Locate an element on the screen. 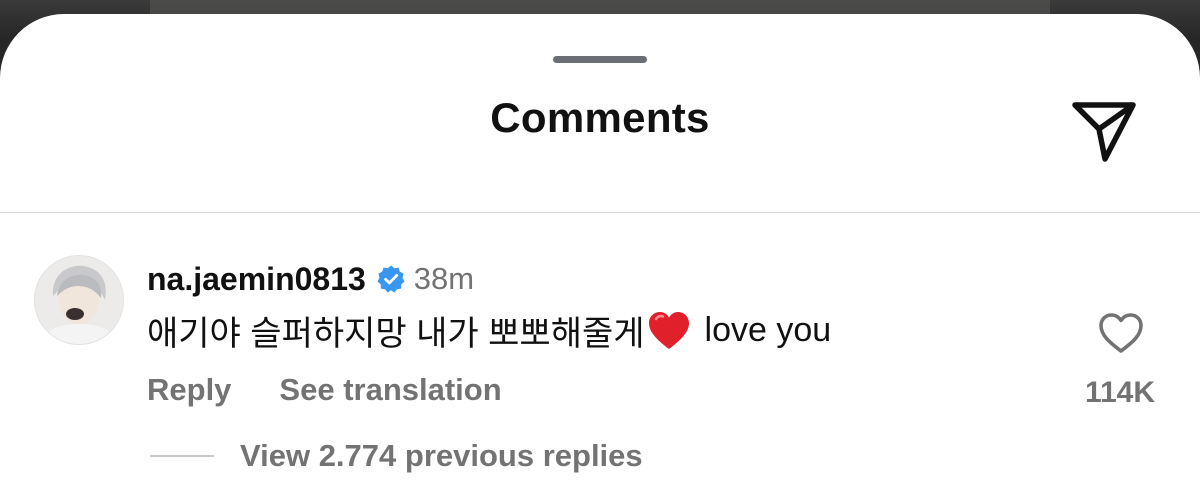 Image resolution: width=1200 pixels, height=485 pixels. comment-username: na.jaemin0813 is located at coordinates (256, 279).